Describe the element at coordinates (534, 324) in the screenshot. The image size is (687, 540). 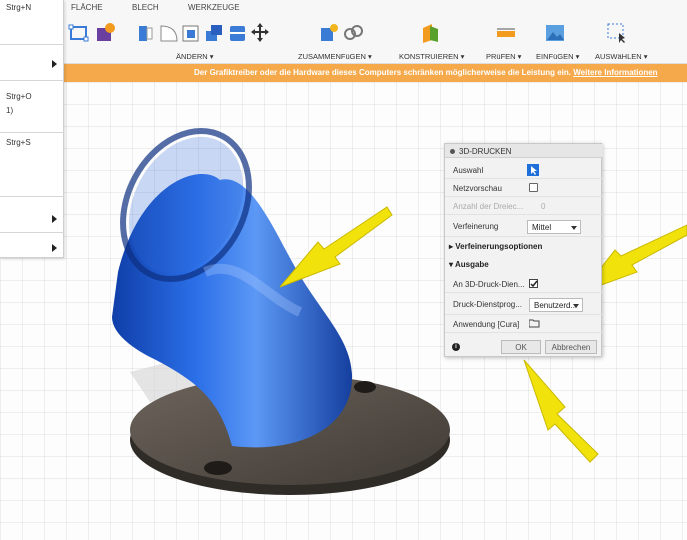
I see `folder-icon` at that location.